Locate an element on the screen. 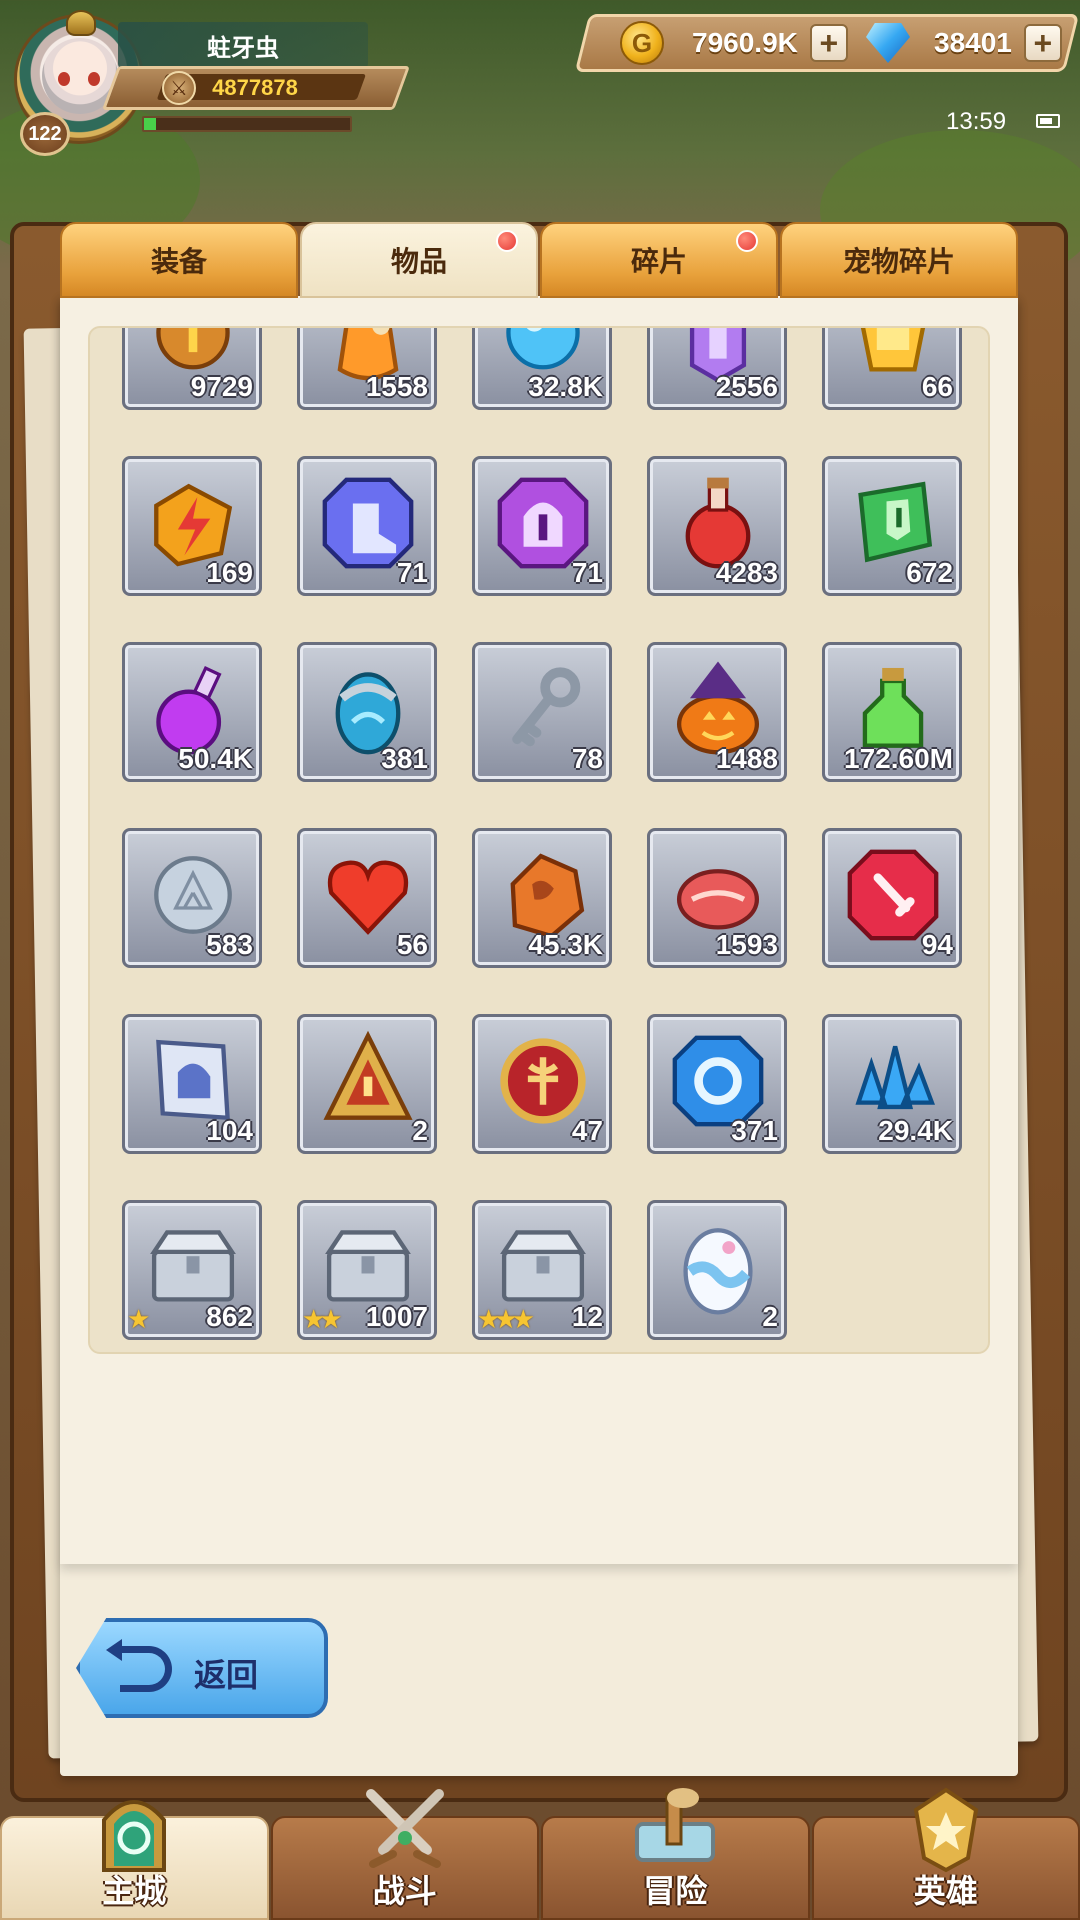 This screenshot has width=1080, height=1920. item-count: 172.60M is located at coordinates (898, 758).